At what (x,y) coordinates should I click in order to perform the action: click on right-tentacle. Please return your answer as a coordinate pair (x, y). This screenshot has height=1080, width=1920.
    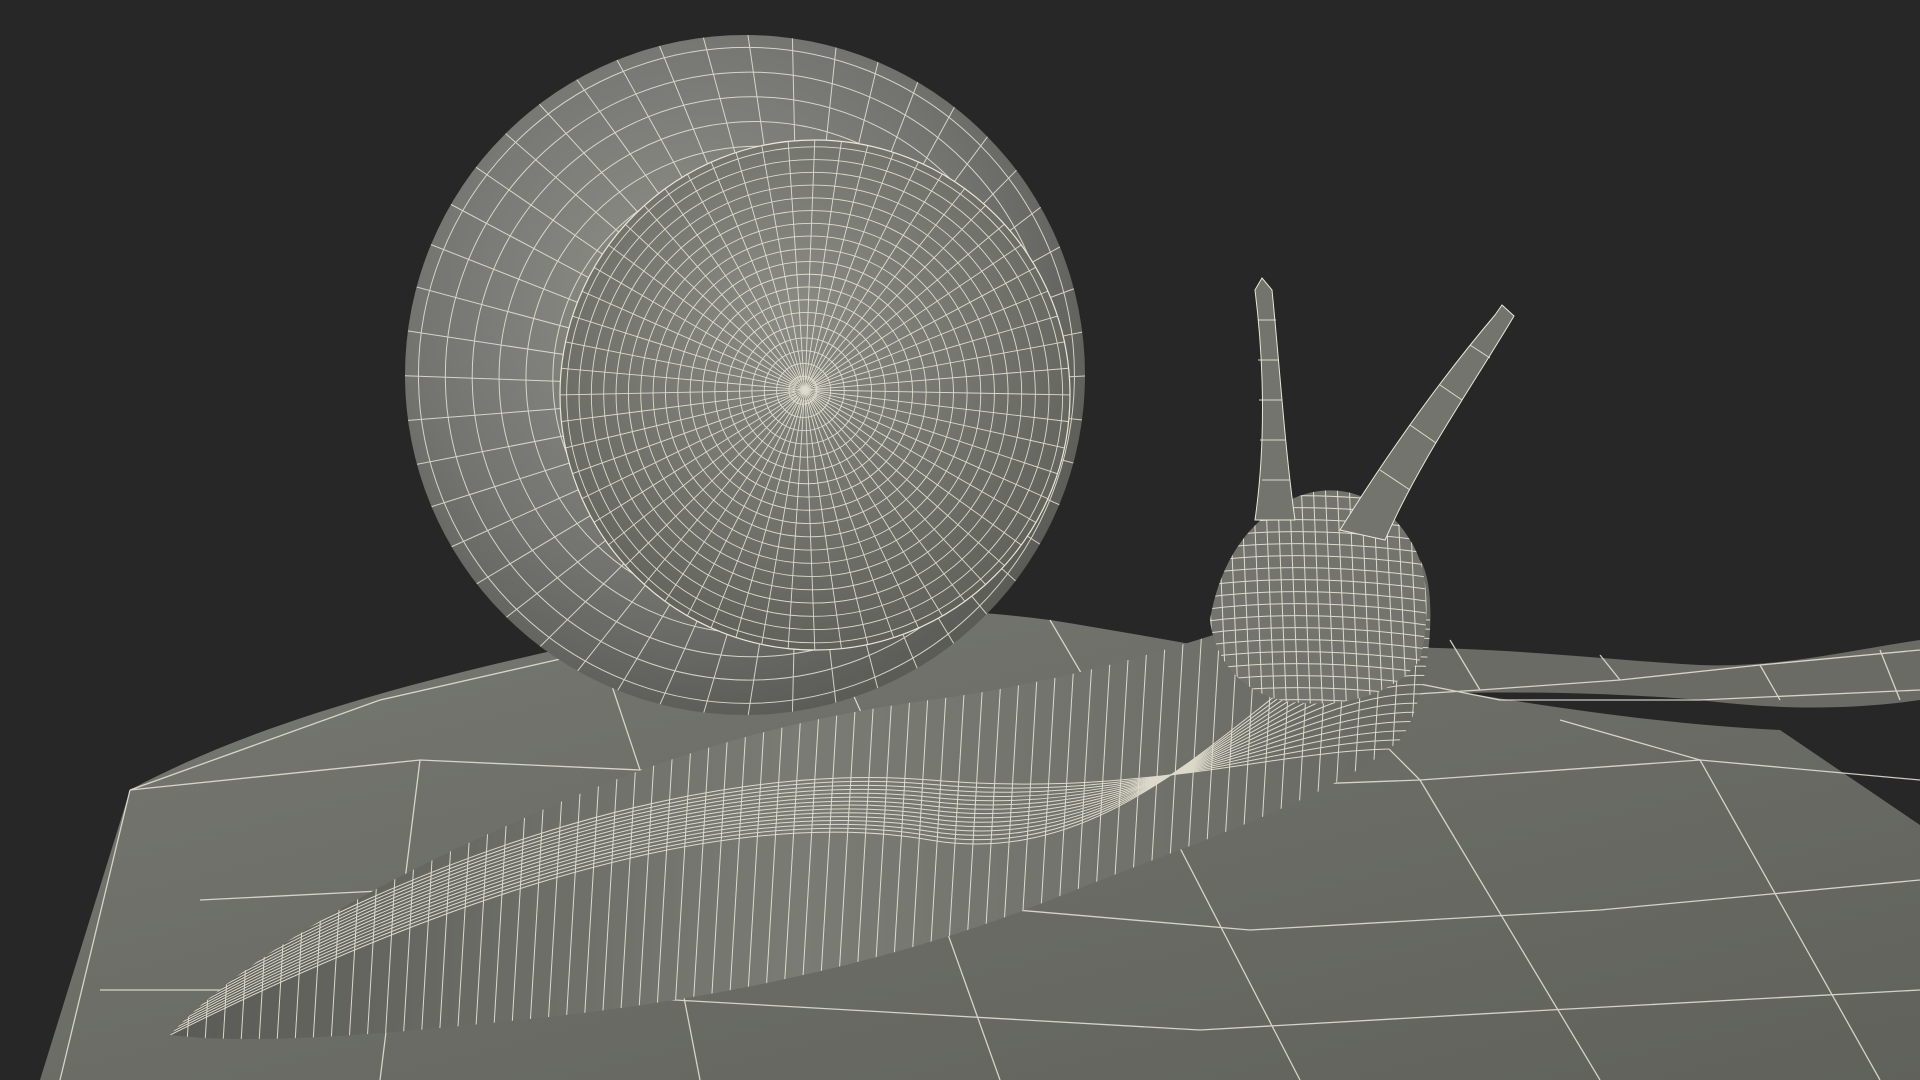
    Looking at the image, I should click on (1427, 422).